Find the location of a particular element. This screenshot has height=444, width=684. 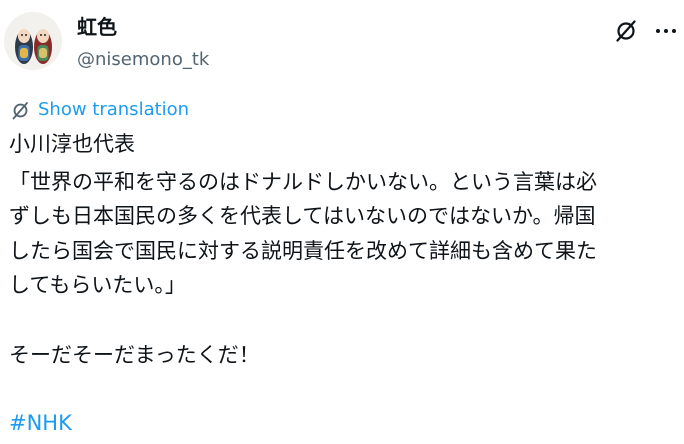

post-line-2: 「世界の平和を守るのはドナルドしかいない。という言葉は必 is located at coordinates (303, 182).